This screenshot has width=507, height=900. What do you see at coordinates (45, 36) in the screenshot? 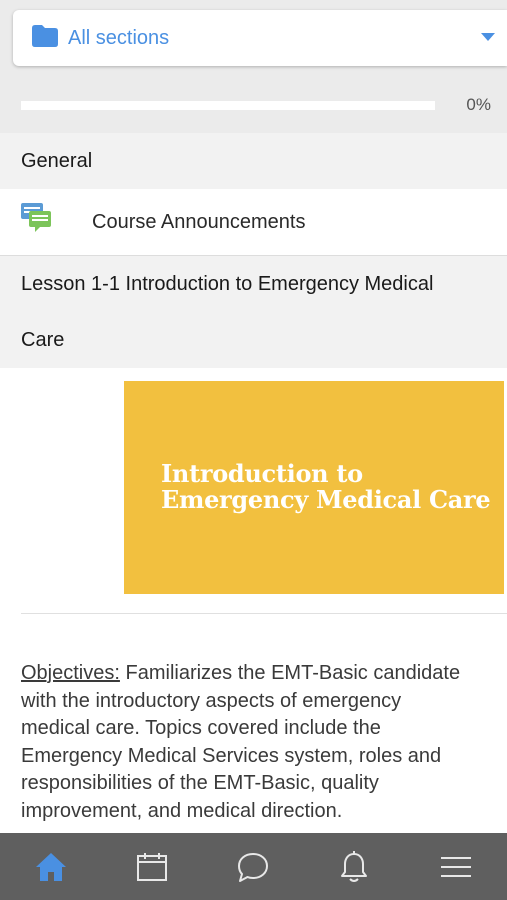
I see `folder-icon` at bounding box center [45, 36].